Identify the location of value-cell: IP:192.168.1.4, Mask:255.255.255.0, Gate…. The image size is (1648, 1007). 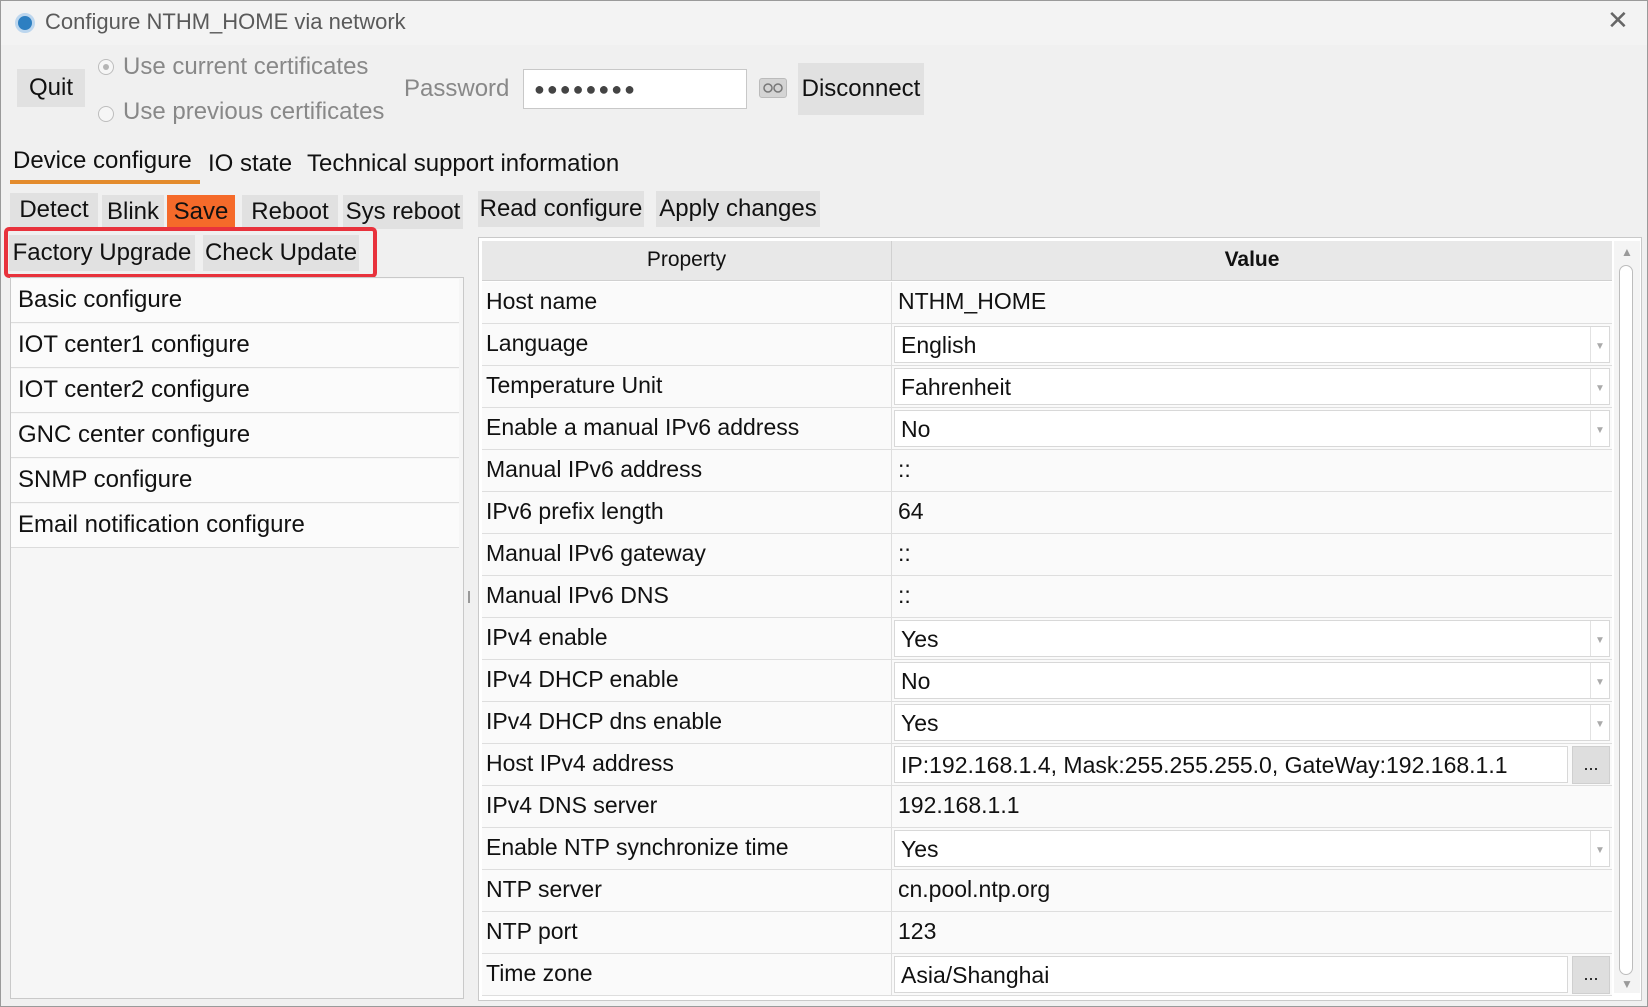
(1252, 765).